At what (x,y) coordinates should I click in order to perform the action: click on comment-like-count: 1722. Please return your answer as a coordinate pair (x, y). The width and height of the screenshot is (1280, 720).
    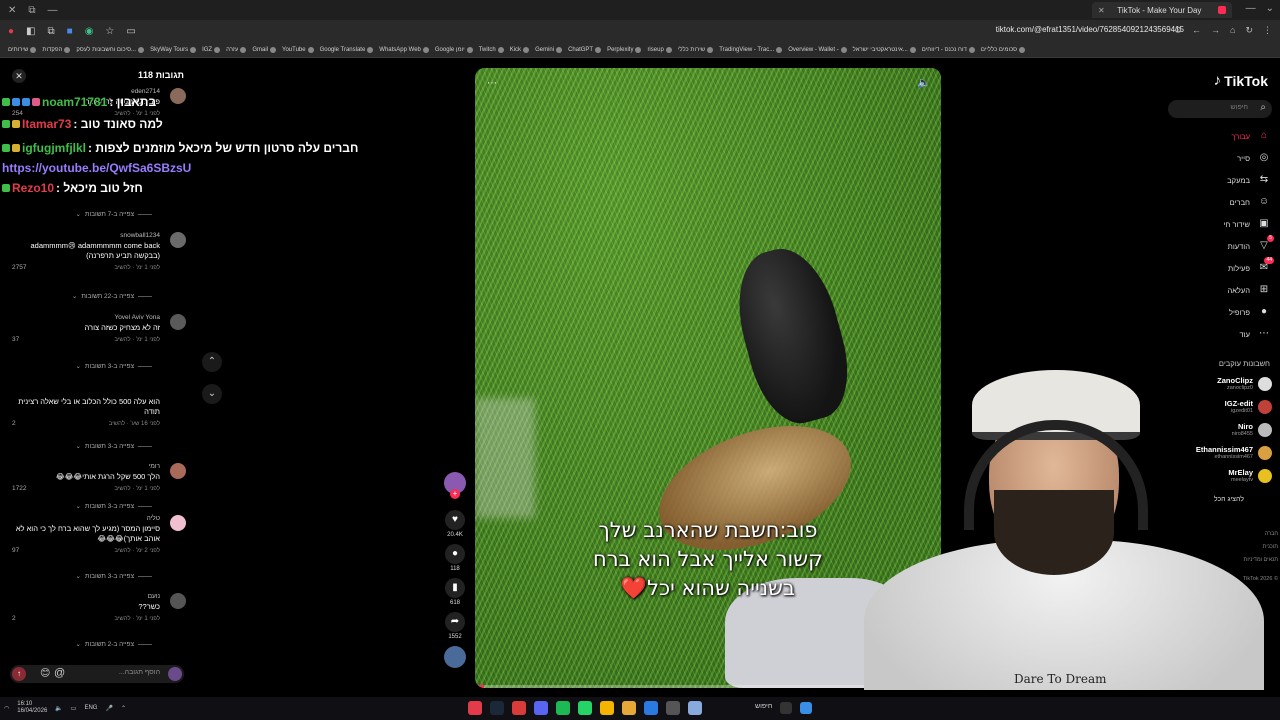
    Looking at the image, I should click on (19, 488).